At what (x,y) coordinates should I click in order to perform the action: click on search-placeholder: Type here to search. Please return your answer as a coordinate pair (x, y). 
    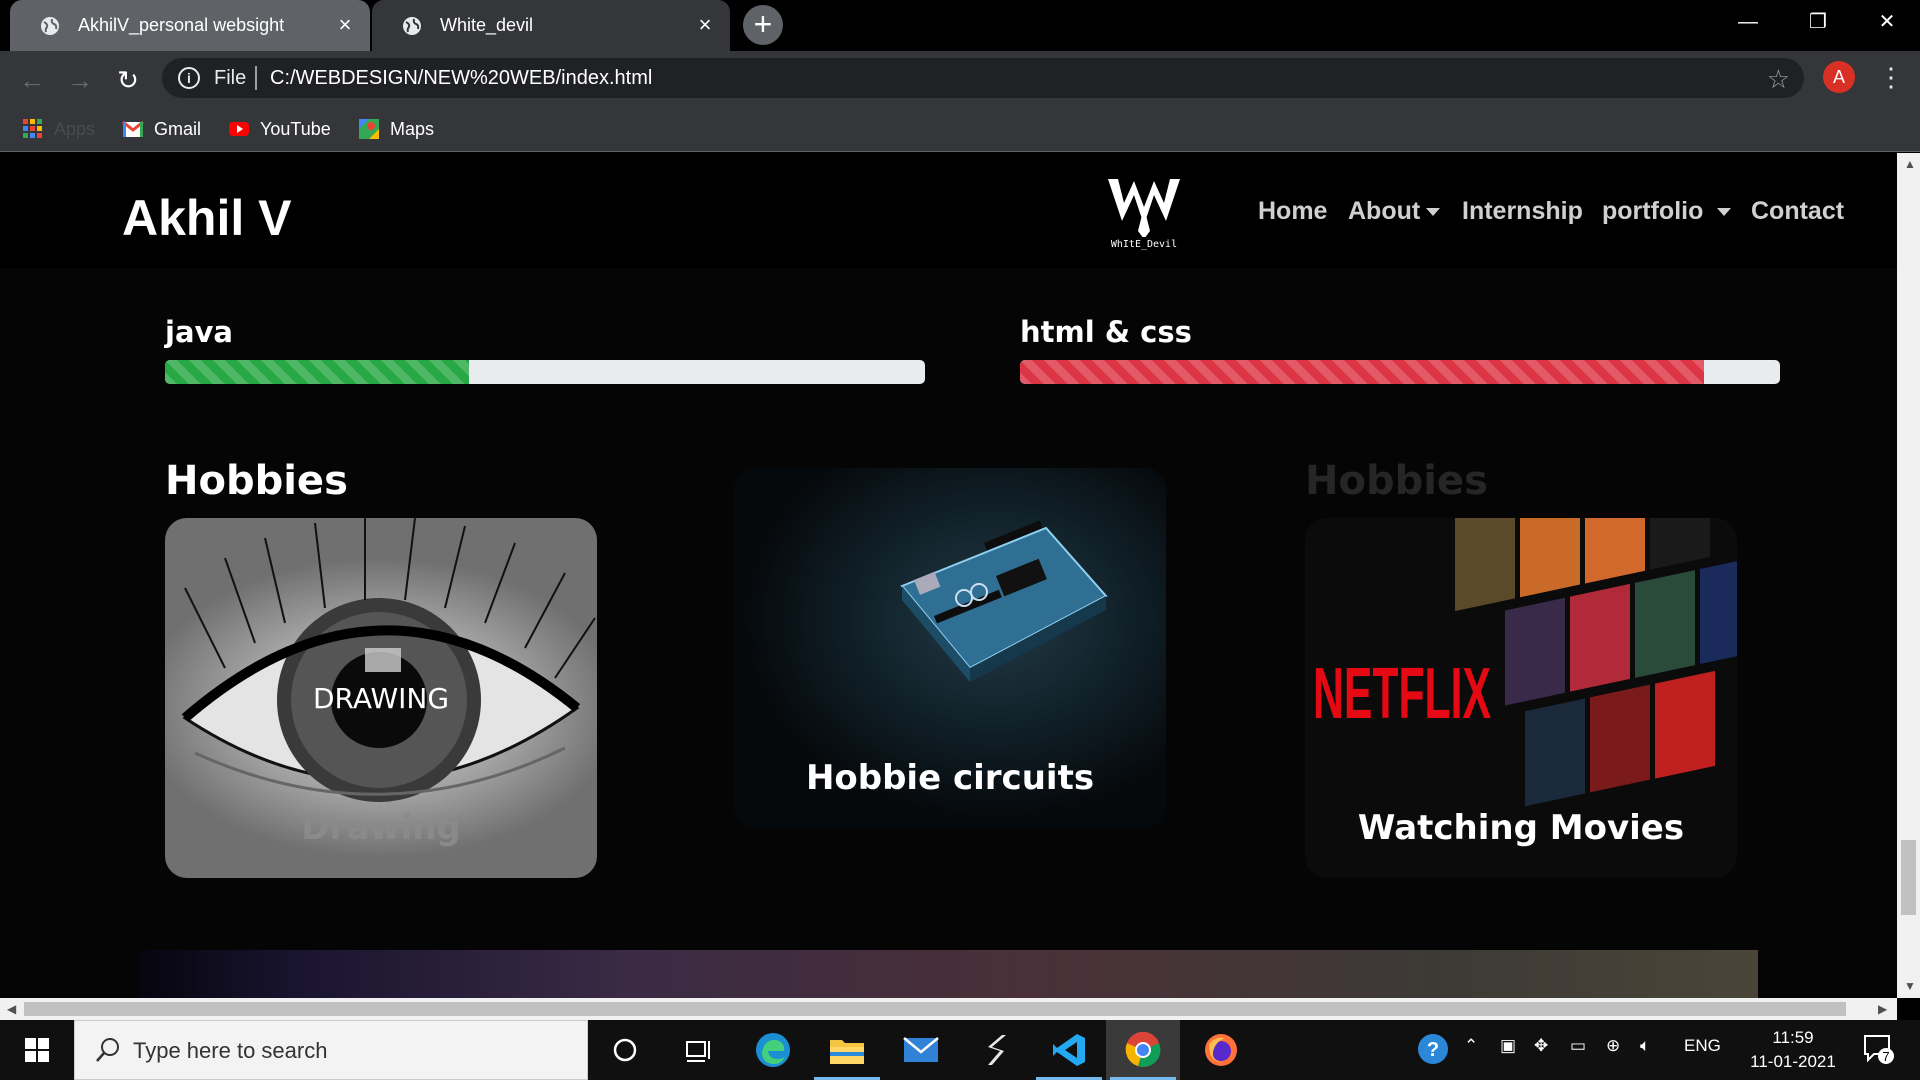
    Looking at the image, I should click on (230, 1050).